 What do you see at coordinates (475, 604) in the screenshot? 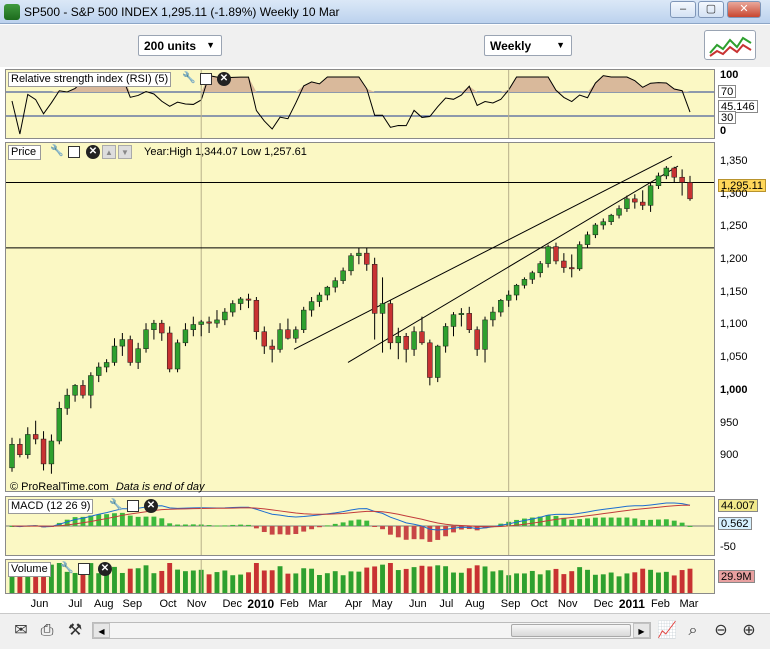
I see `x-axis-label: Aug` at bounding box center [475, 604].